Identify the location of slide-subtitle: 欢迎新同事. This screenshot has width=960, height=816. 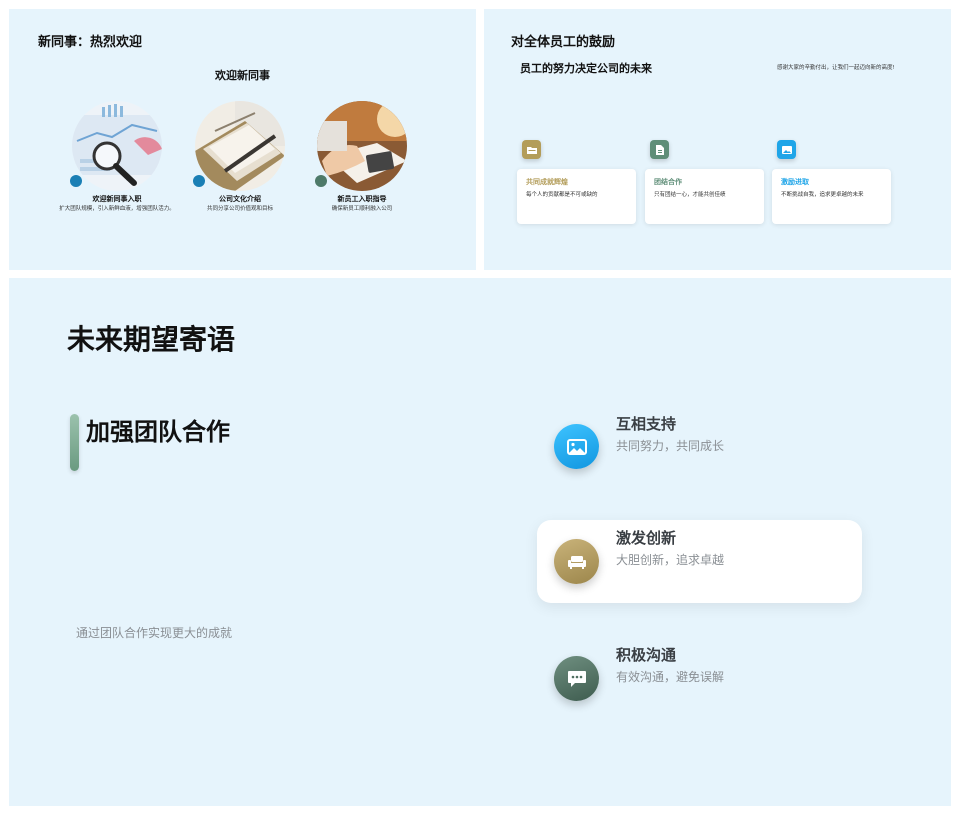
(242, 75).